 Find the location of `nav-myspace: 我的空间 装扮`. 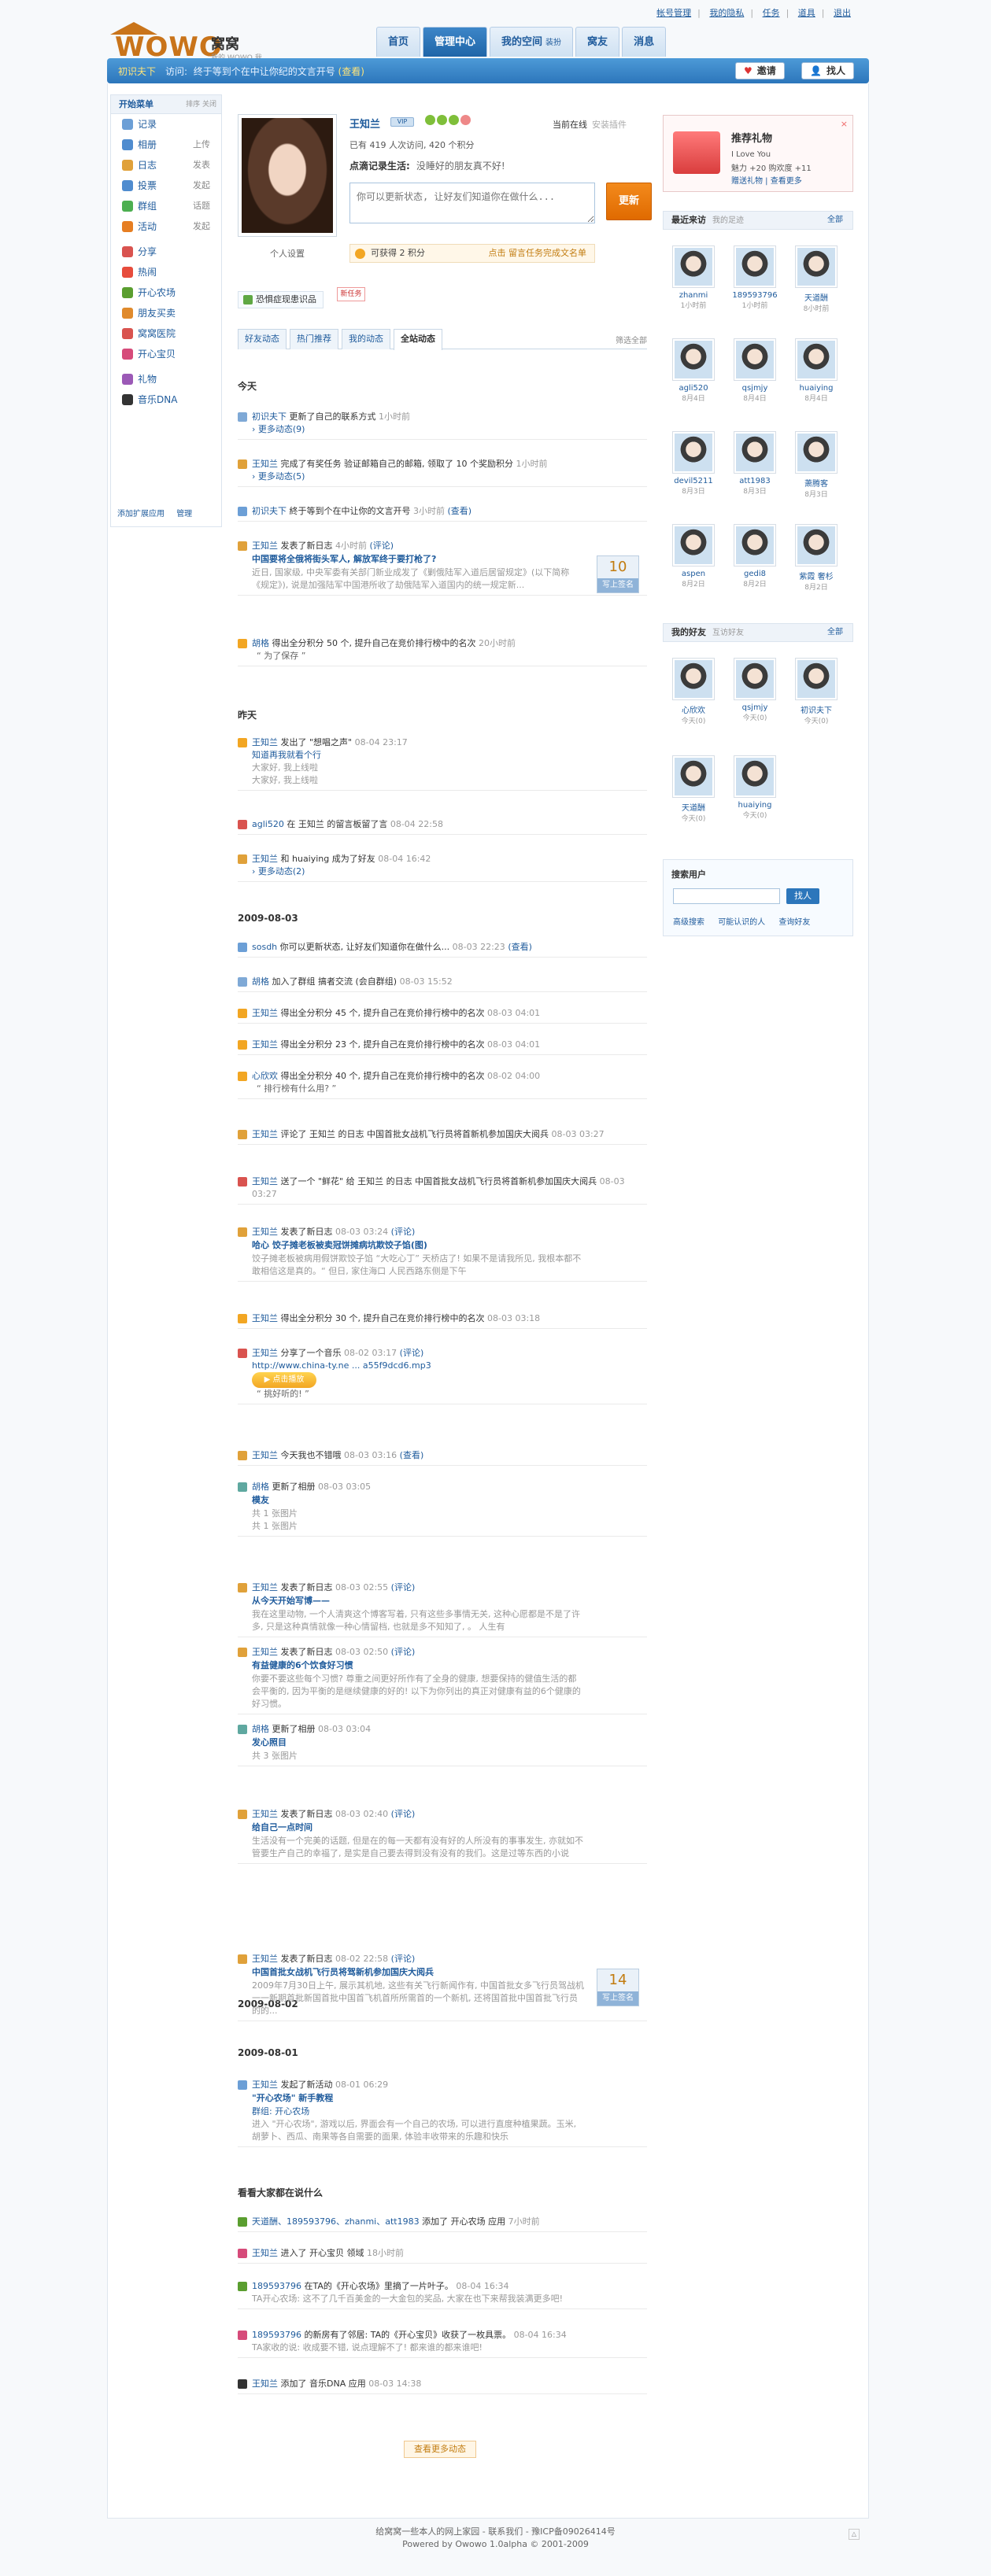

nav-myspace: 我的空间 装扮 is located at coordinates (532, 42).